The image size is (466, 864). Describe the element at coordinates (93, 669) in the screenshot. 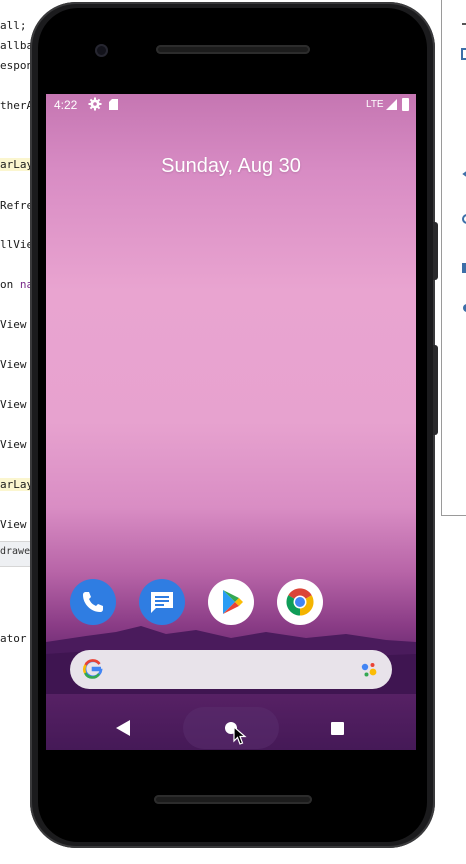

I see `google-g-icon` at that location.